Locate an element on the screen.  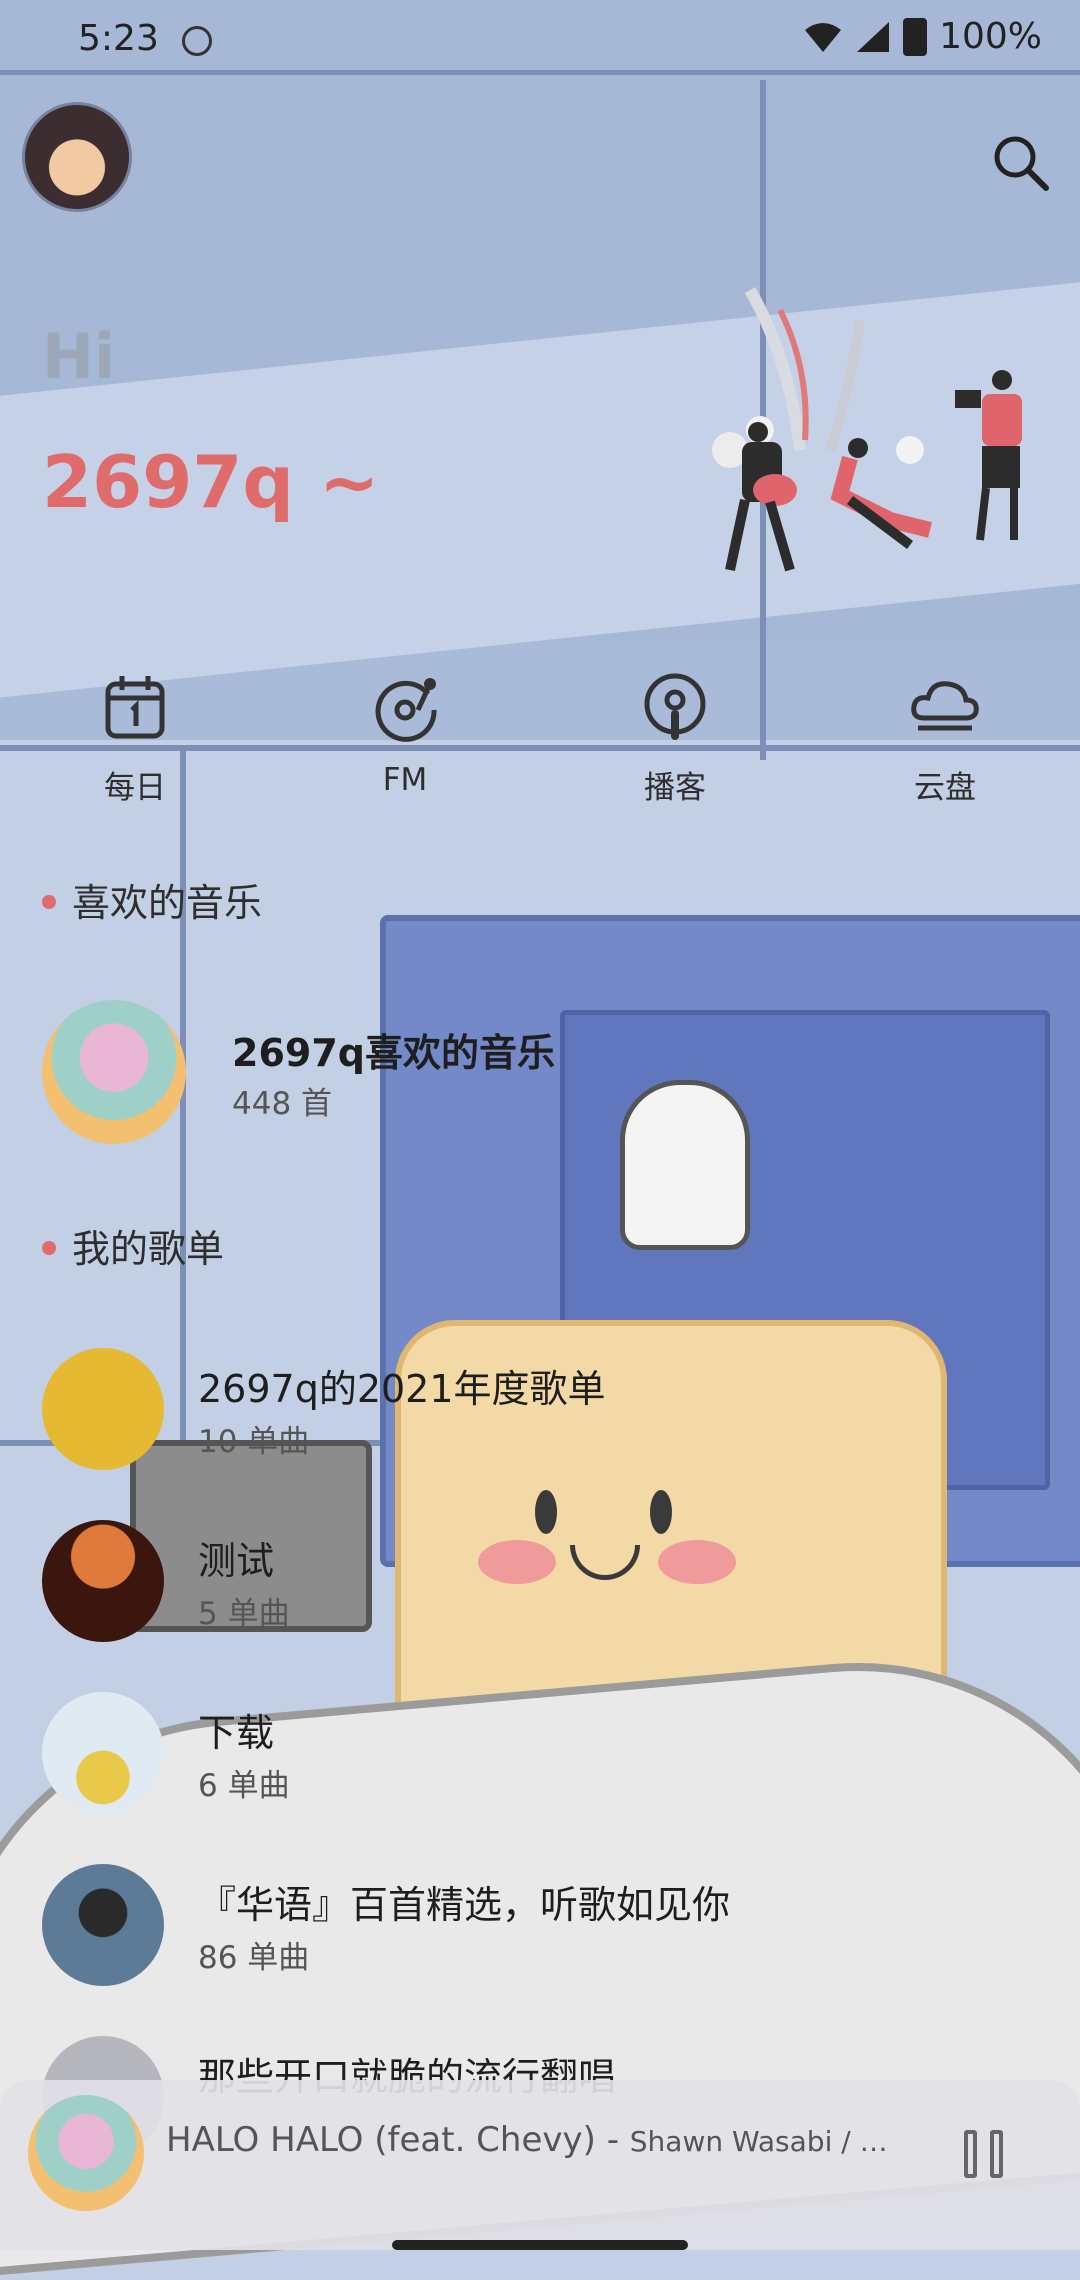
home-indicator is located at coordinates (540, 2245).